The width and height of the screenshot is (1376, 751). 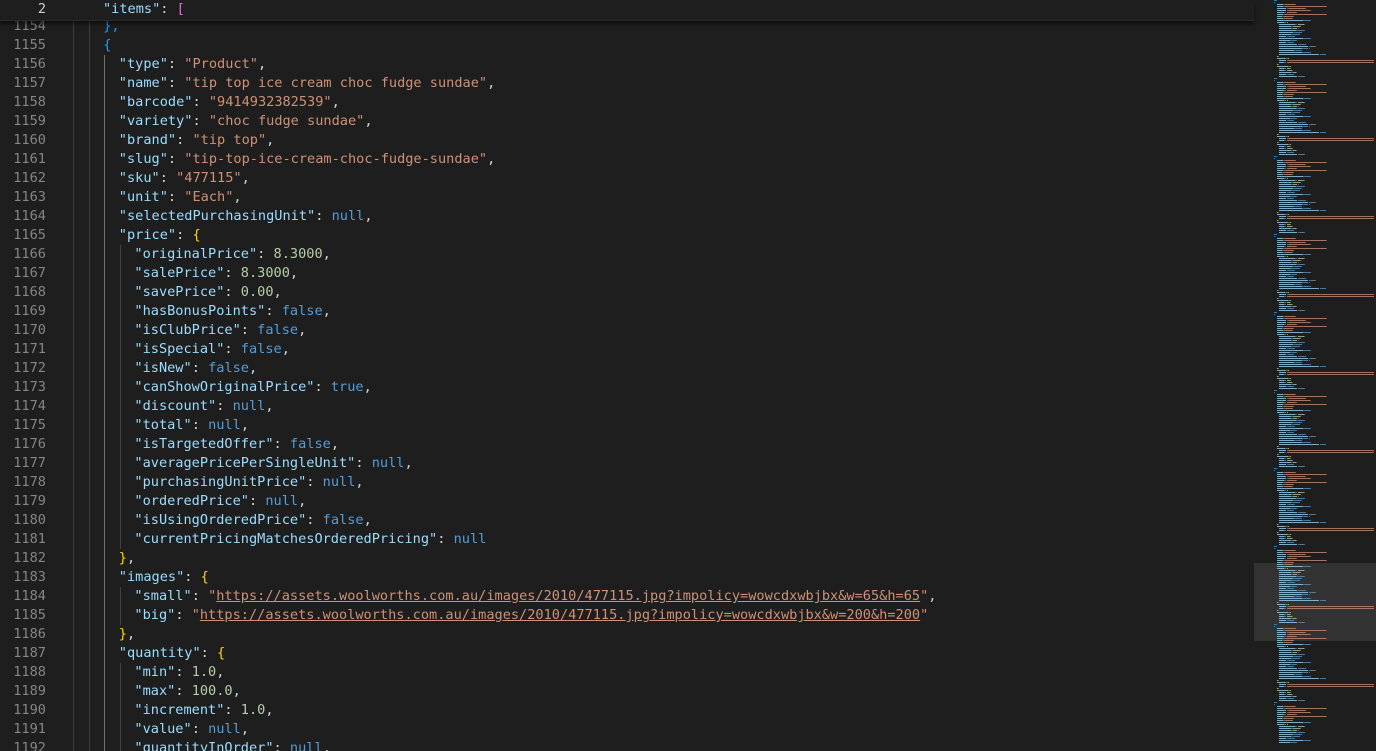 I want to click on json-key: "canShowOriginalPrice", so click(x=224, y=387).